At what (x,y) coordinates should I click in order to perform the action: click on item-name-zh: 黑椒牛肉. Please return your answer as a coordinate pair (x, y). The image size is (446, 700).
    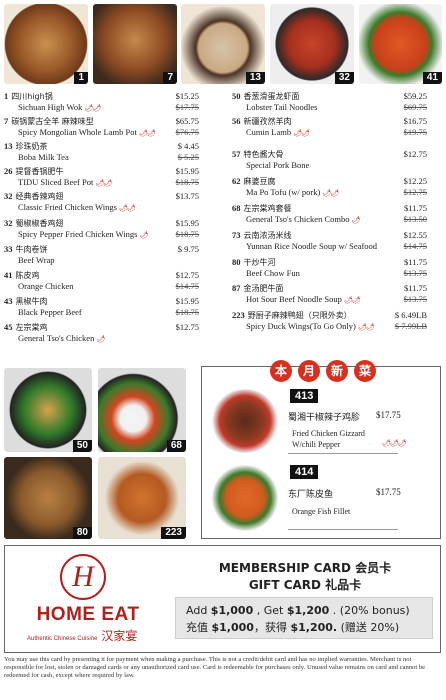
    Looking at the image, I should click on (31, 301).